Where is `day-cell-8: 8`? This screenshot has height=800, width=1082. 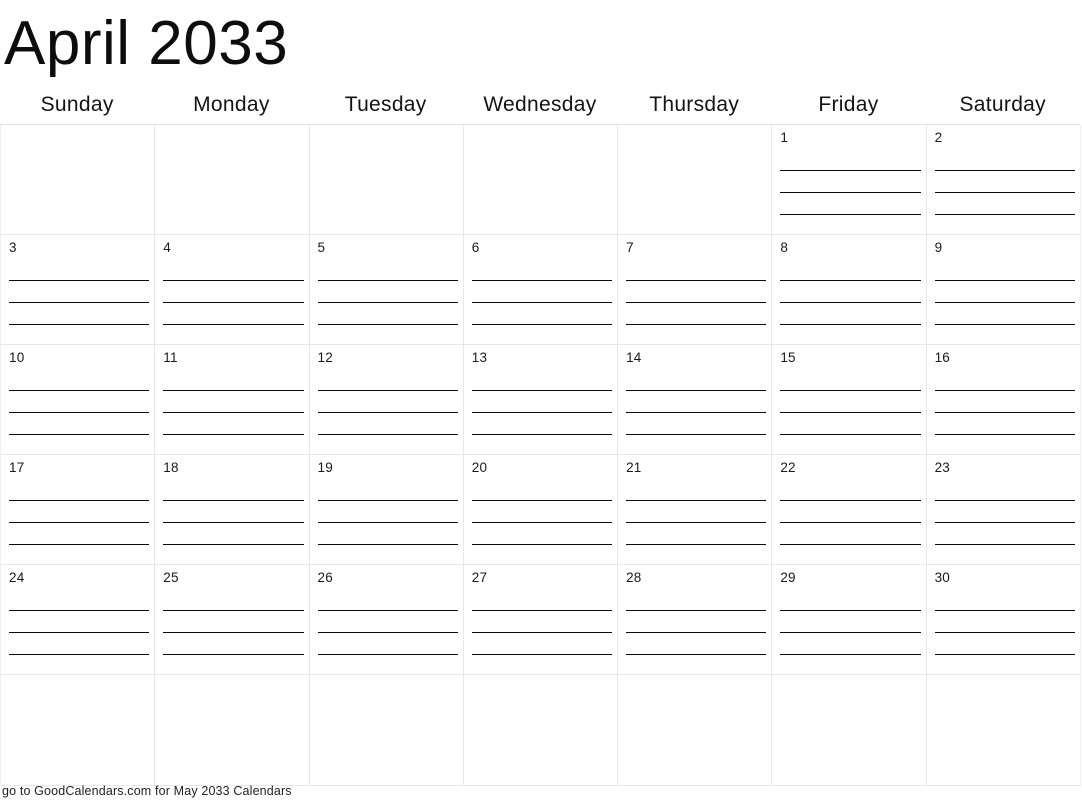
day-cell-8: 8 is located at coordinates (849, 290).